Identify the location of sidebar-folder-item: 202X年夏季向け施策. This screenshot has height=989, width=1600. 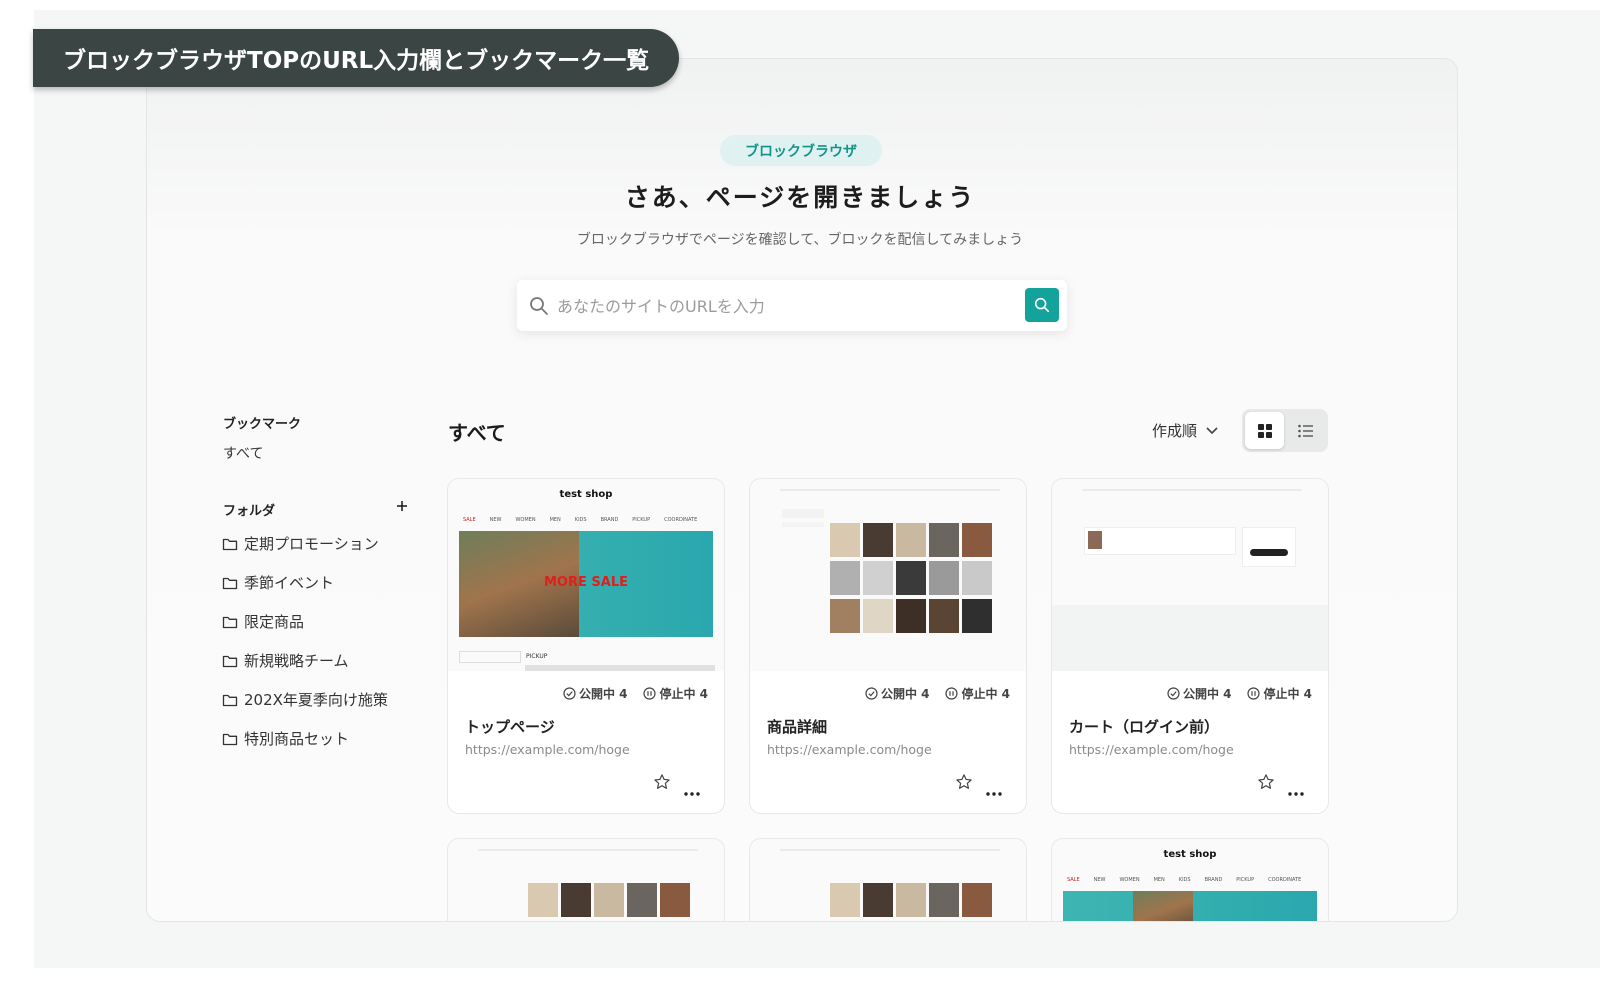
(305, 699).